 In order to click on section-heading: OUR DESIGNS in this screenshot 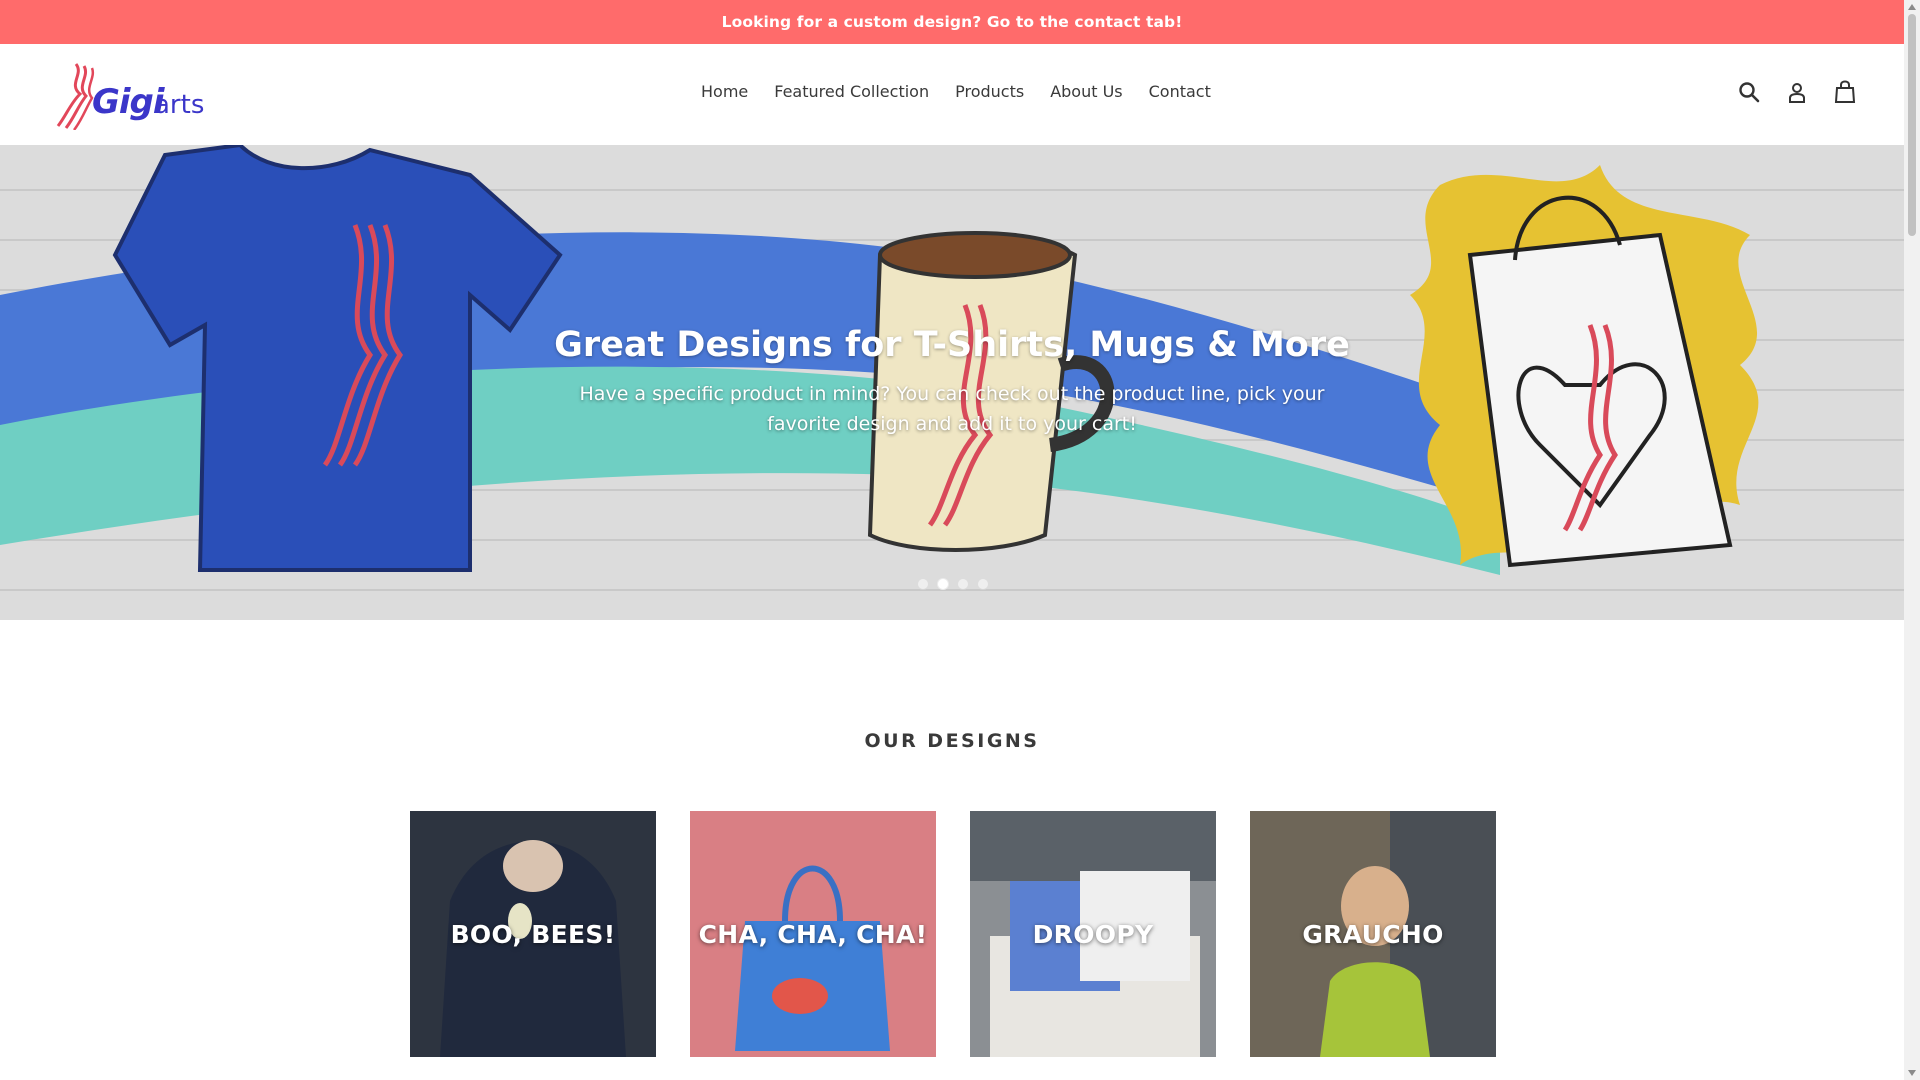, I will do `click(952, 741)`.